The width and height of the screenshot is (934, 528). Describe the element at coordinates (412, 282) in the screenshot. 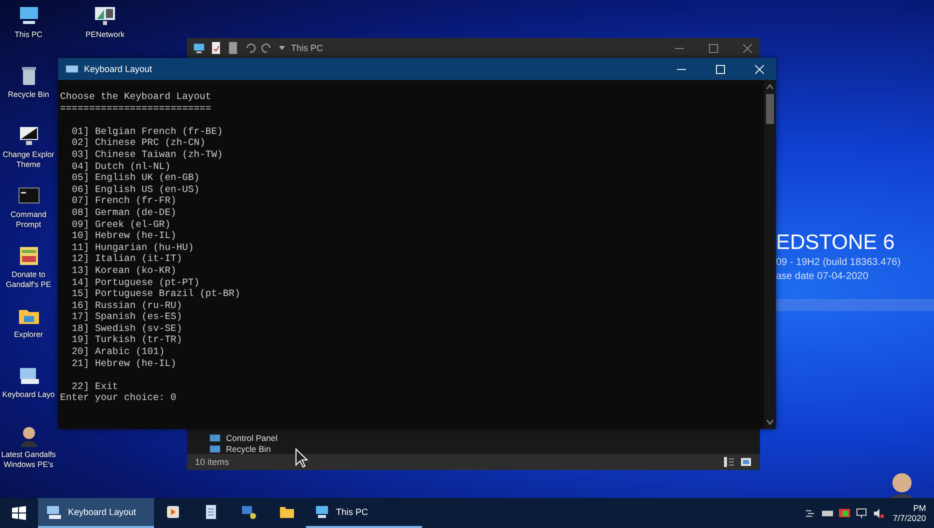

I see `menu-option: 14] Portuguese (pt-PT)` at that location.